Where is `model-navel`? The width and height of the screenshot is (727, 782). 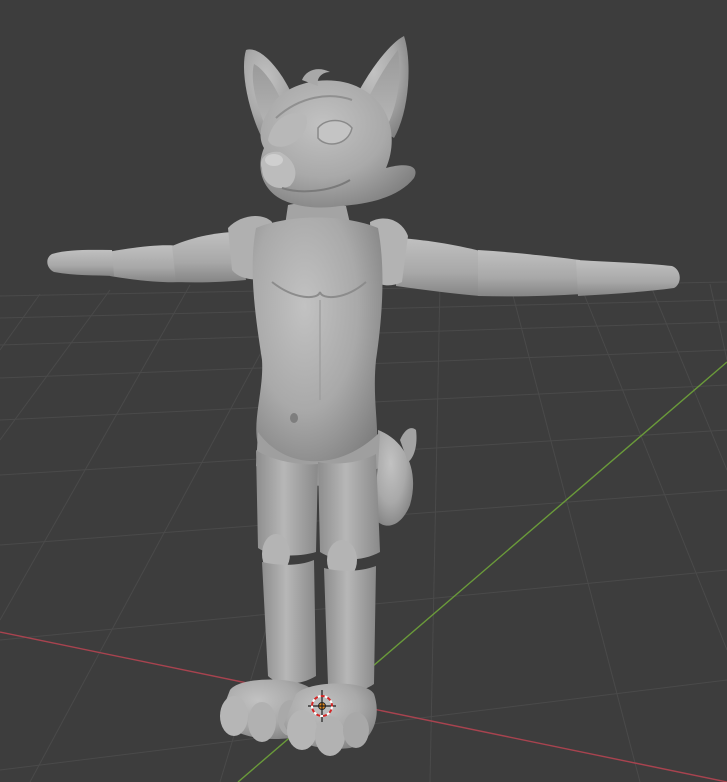
model-navel is located at coordinates (294, 418).